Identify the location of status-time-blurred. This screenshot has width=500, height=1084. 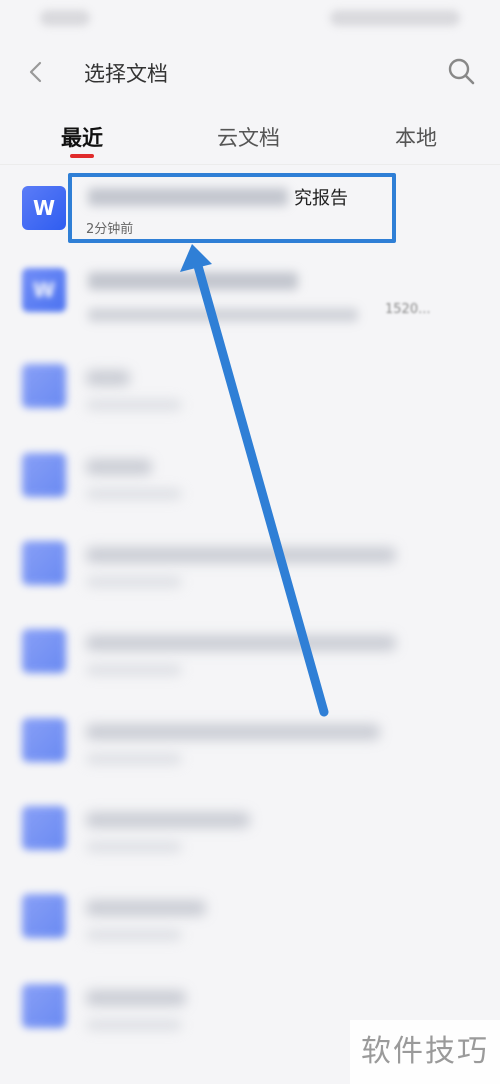
(65, 18).